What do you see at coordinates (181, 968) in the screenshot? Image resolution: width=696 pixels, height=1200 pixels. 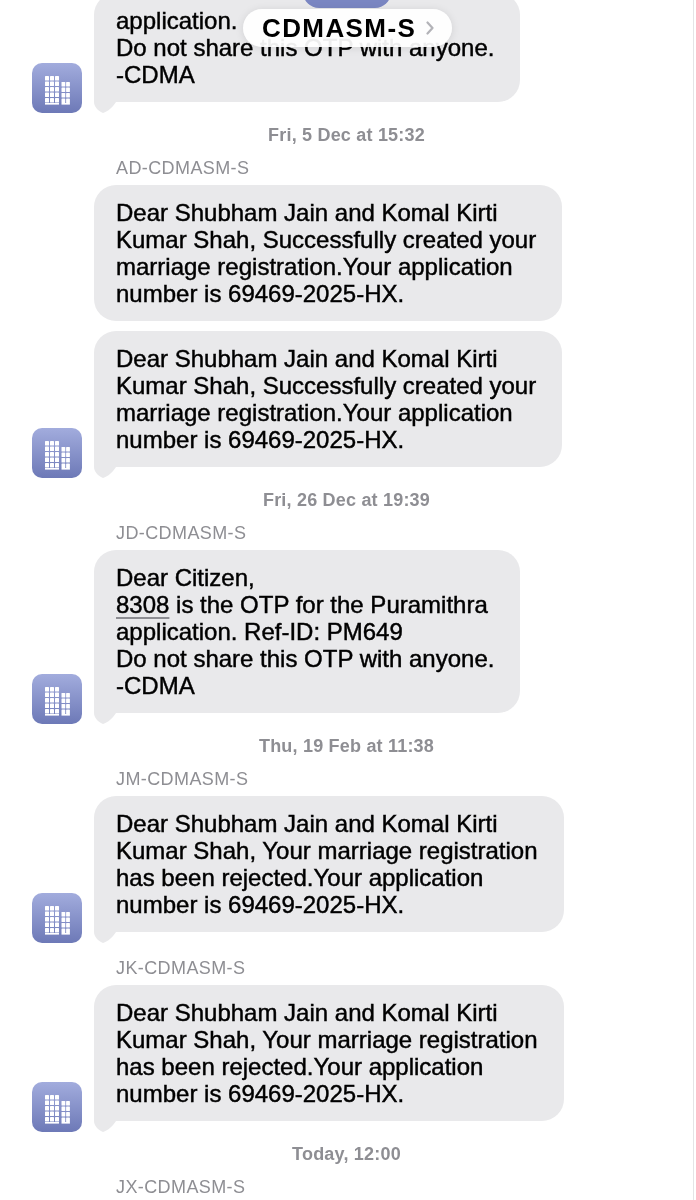 I see `sender-label: JK-CDMASM-S` at bounding box center [181, 968].